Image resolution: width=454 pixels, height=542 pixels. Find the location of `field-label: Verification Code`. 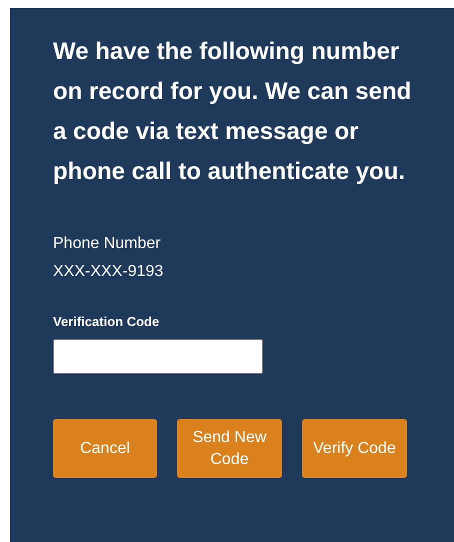

field-label: Verification Code is located at coordinates (106, 321).